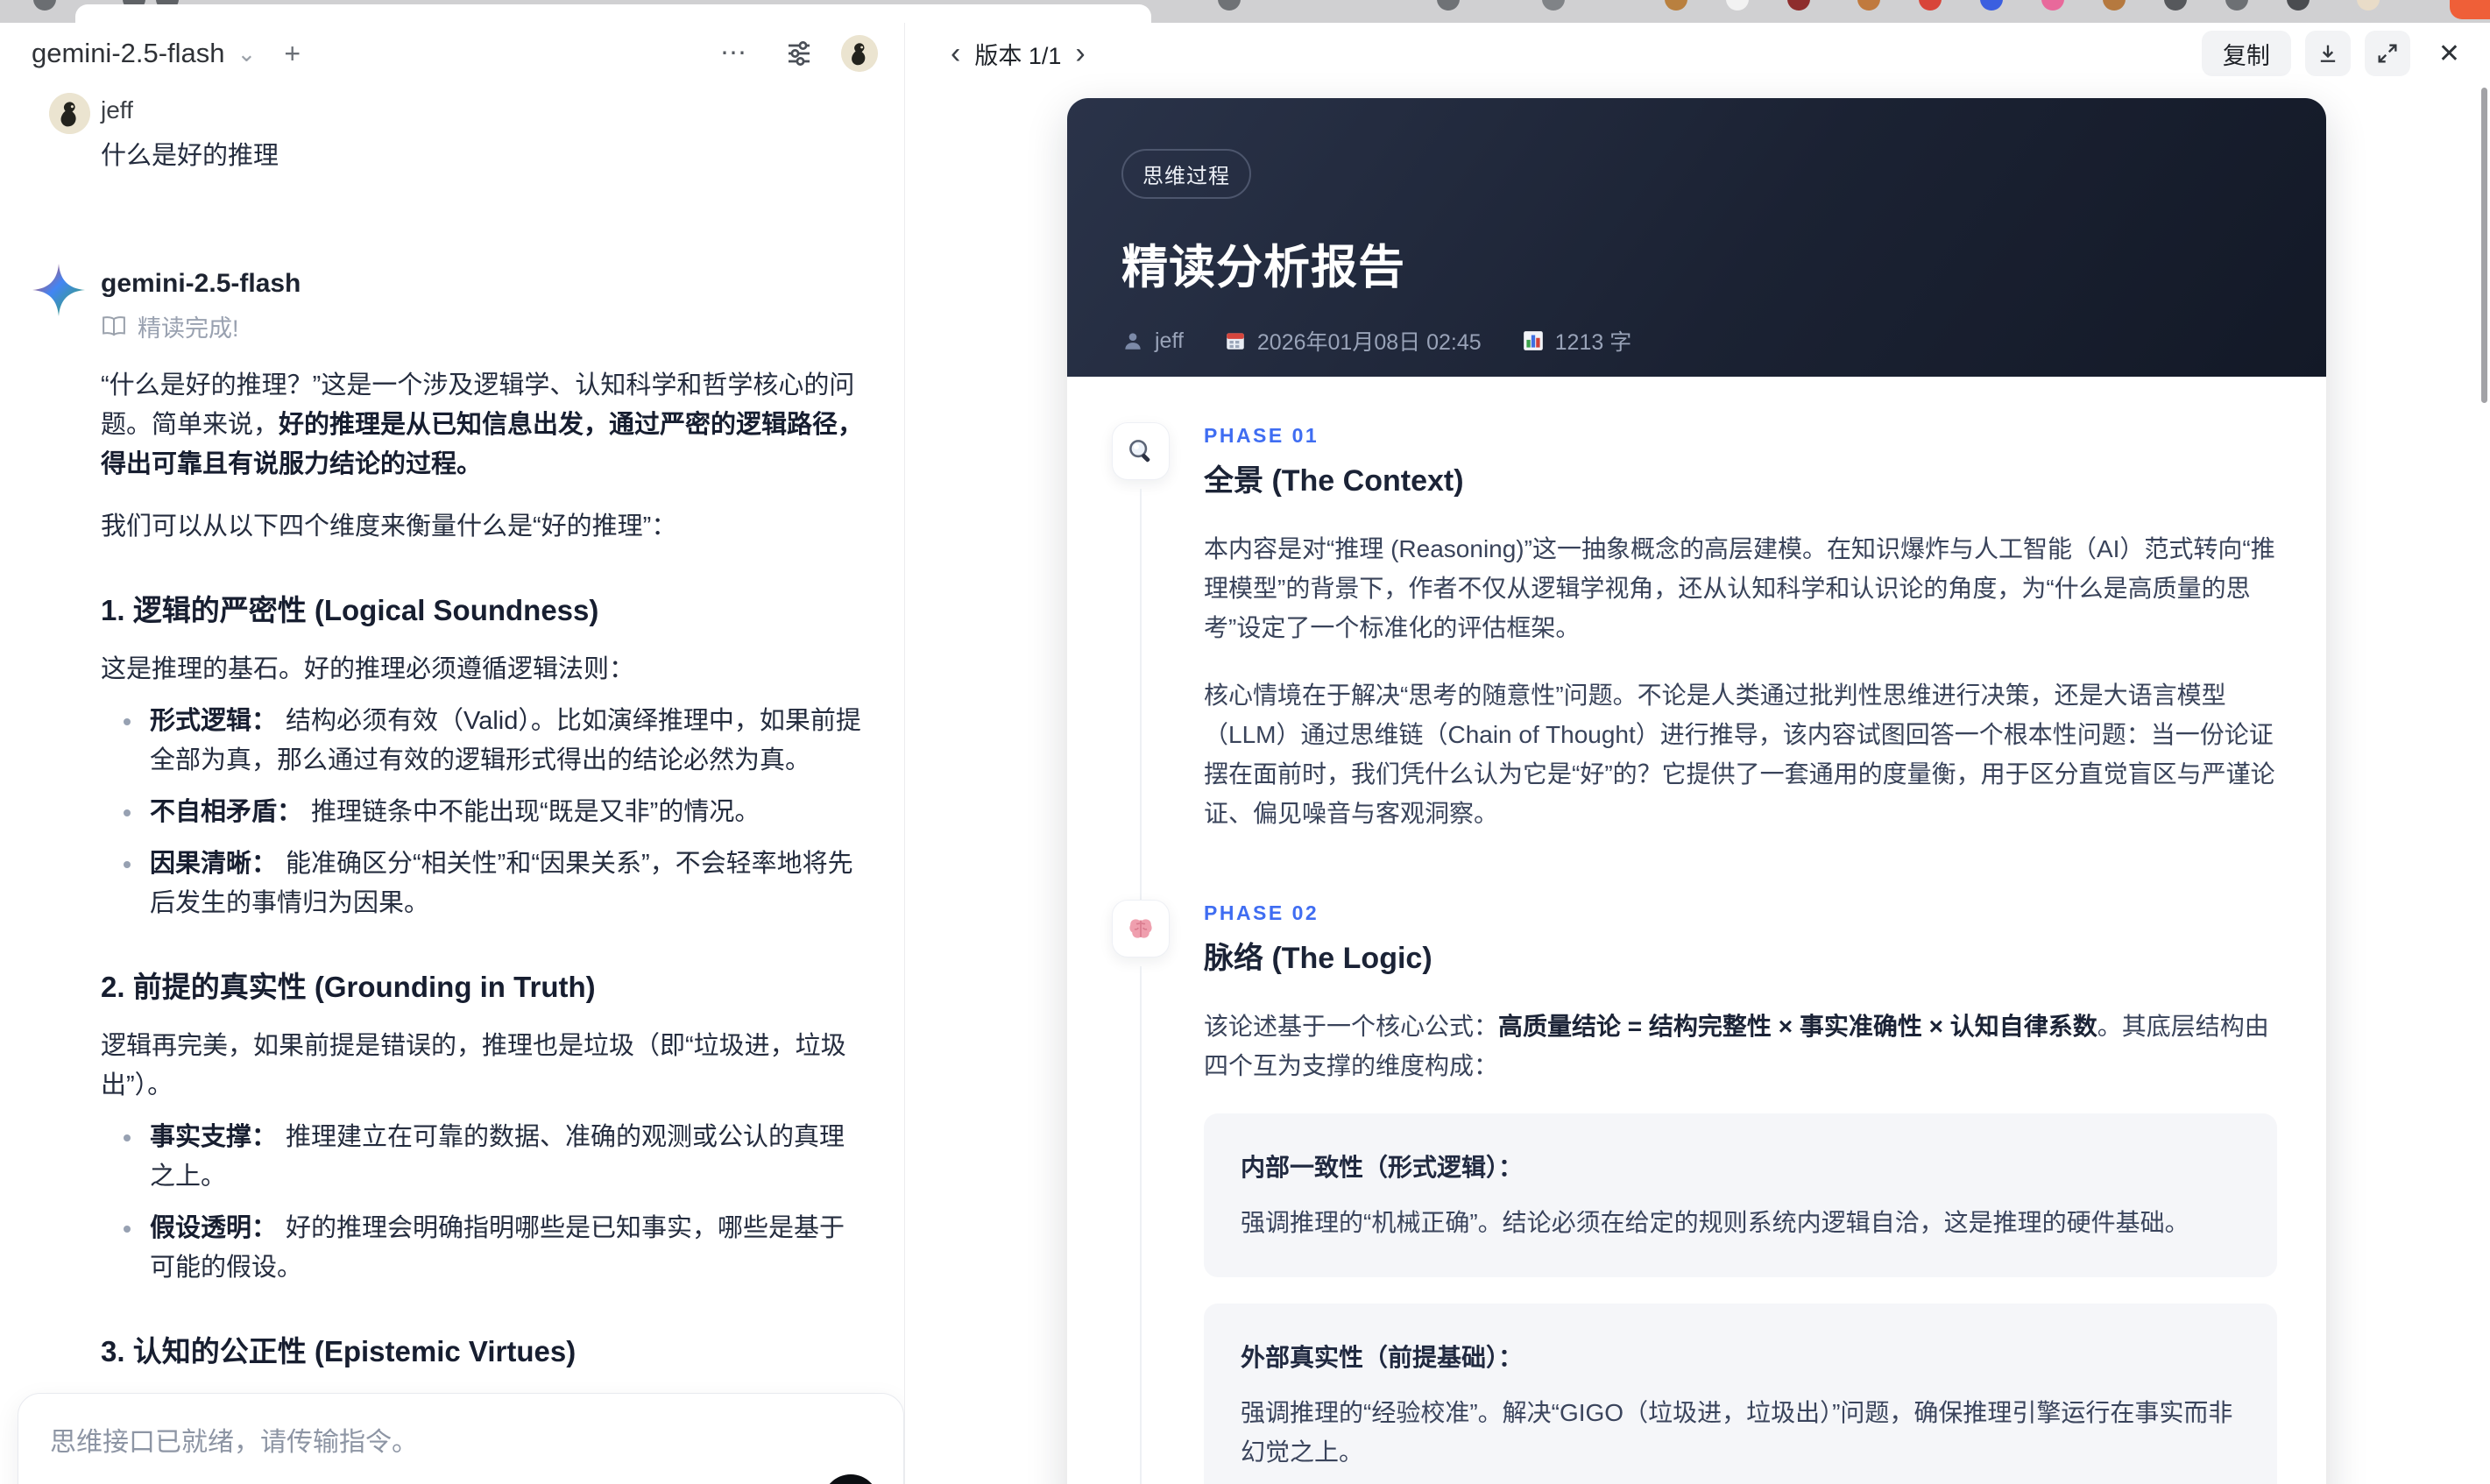 This screenshot has height=1484, width=2490. Describe the element at coordinates (1261, 913) in the screenshot. I see `phase-eyebrow: PHASE 02` at that location.